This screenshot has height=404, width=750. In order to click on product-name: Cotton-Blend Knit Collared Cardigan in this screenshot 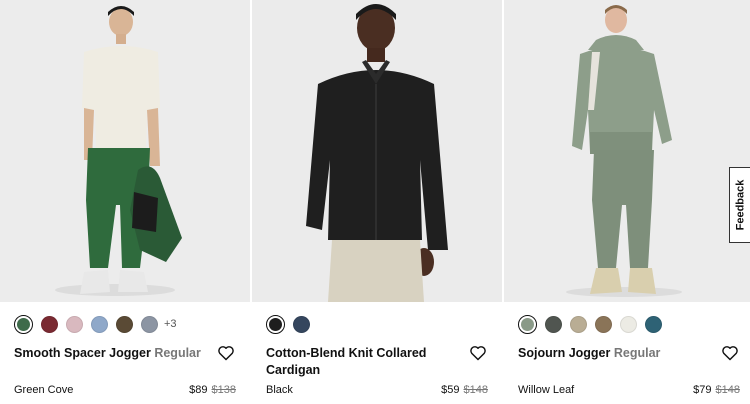, I will do `click(346, 361)`.